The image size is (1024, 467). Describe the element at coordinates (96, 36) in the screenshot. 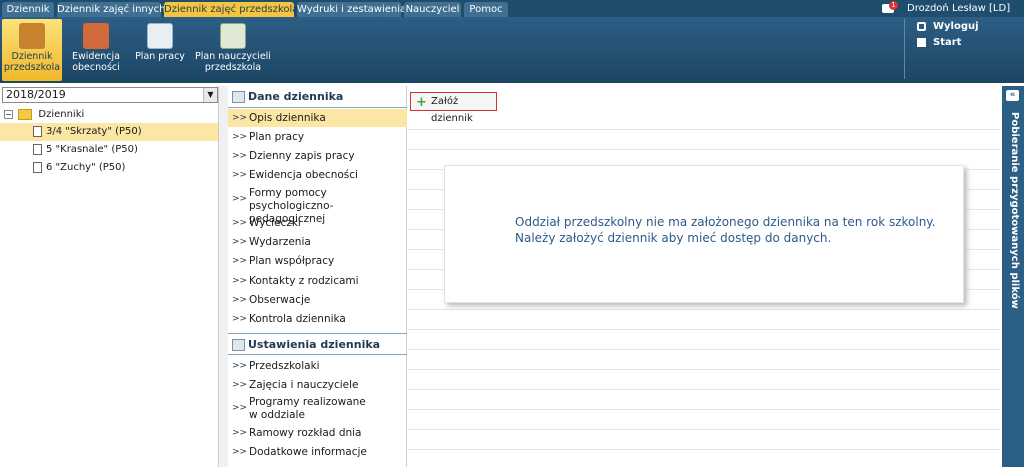

I see `person-check-icon` at that location.